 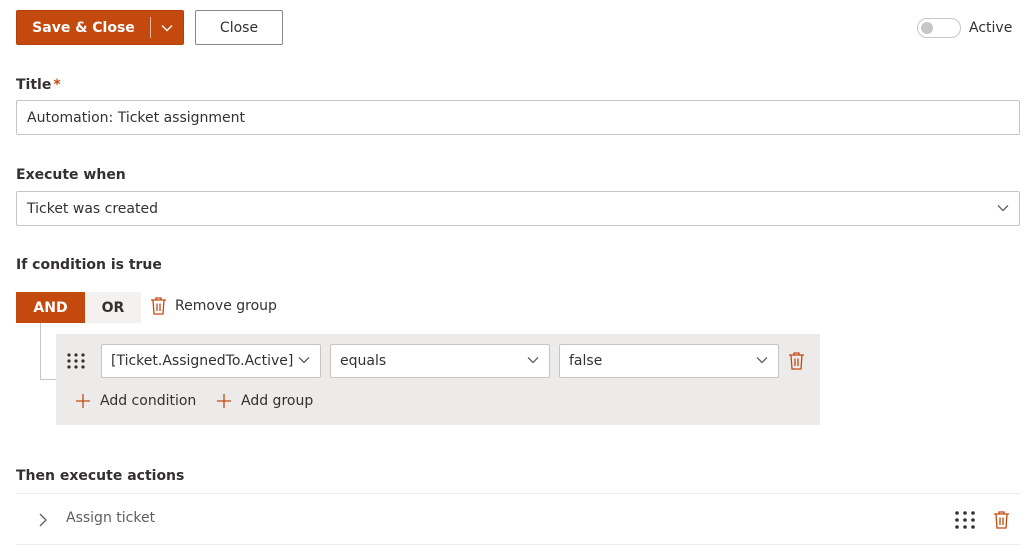 What do you see at coordinates (518, 208) in the screenshot?
I see `execute-when-select: Ticket was created` at bounding box center [518, 208].